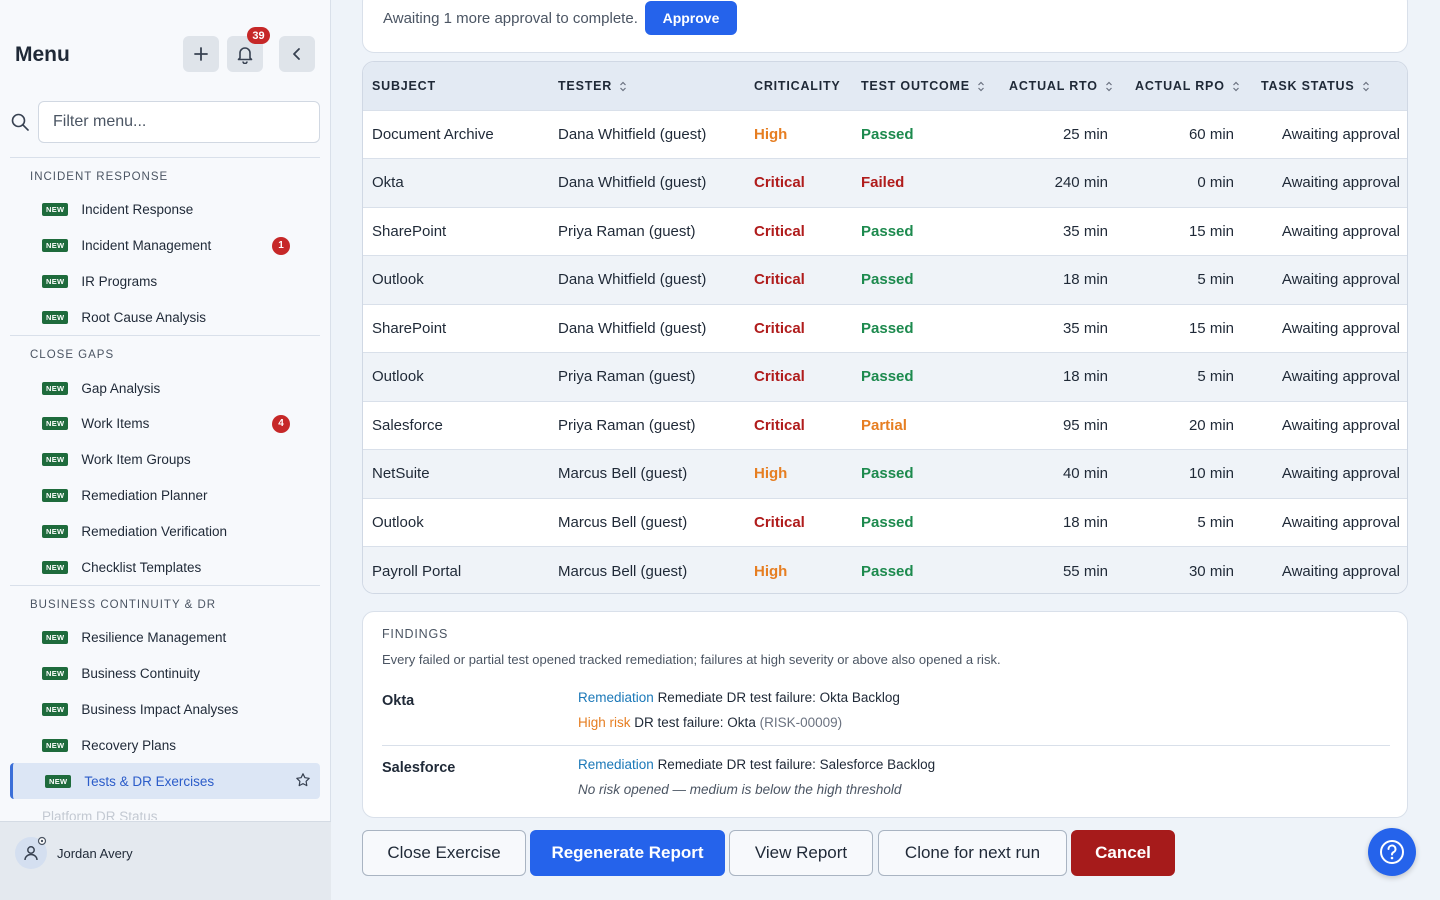  Describe the element at coordinates (165, 531) in the screenshot. I see `sidebar-item-remediation-verification: NEW Remediation Verification` at that location.